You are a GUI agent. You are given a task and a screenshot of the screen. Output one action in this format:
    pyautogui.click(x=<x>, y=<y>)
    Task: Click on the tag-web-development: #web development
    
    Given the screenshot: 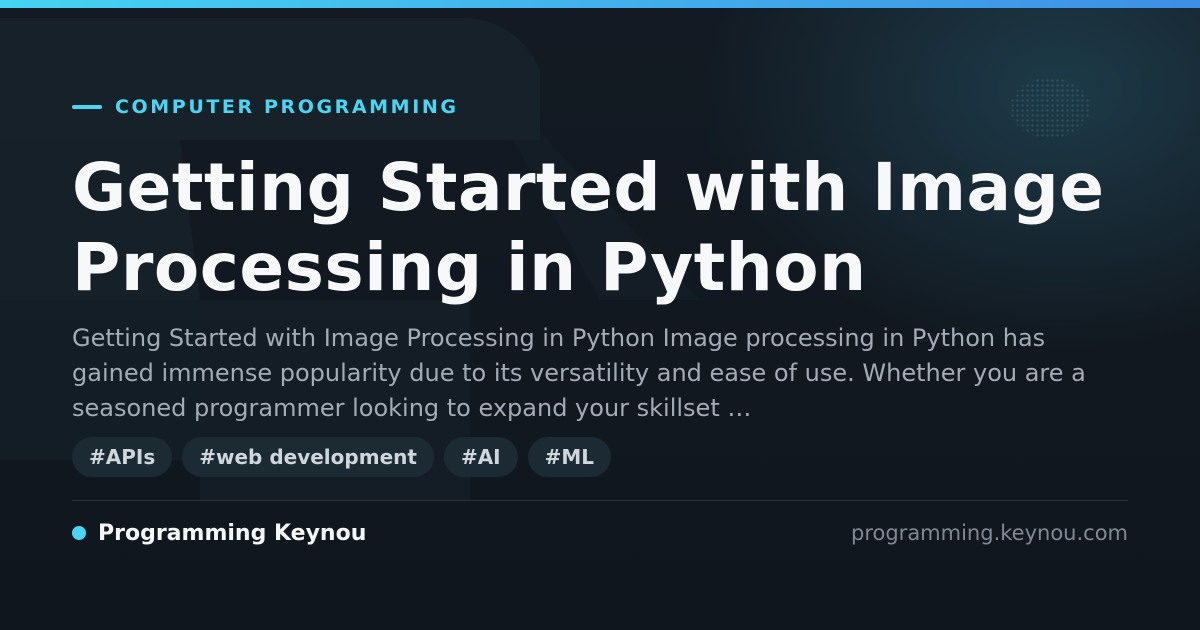 What is the action you would take?
    pyautogui.click(x=308, y=457)
    